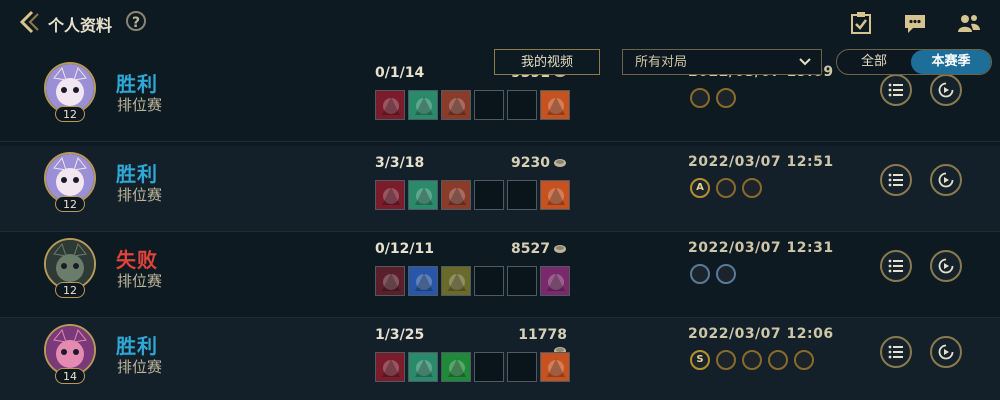  What do you see at coordinates (915, 23) in the screenshot?
I see `chat-icon` at bounding box center [915, 23].